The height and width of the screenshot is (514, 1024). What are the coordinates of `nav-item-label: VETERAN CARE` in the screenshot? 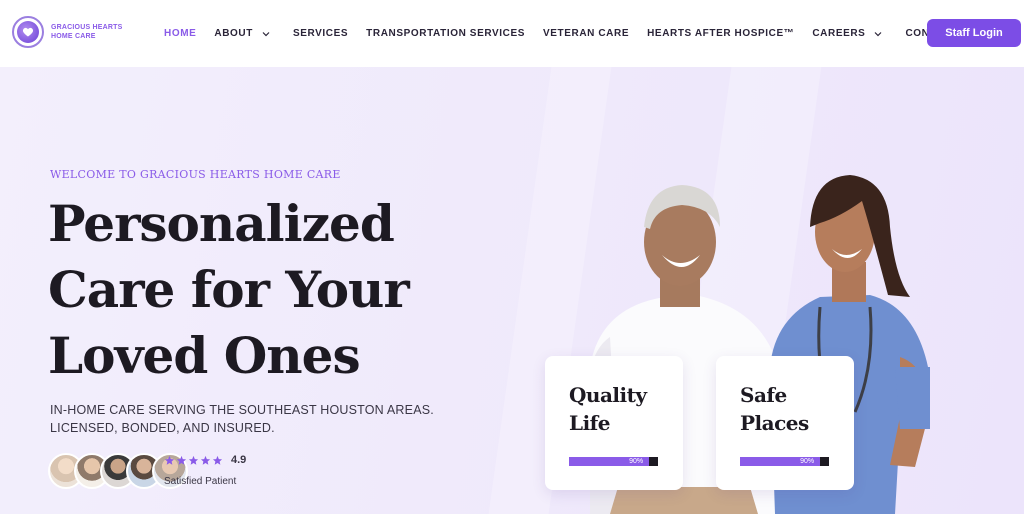 It's located at (586, 33).